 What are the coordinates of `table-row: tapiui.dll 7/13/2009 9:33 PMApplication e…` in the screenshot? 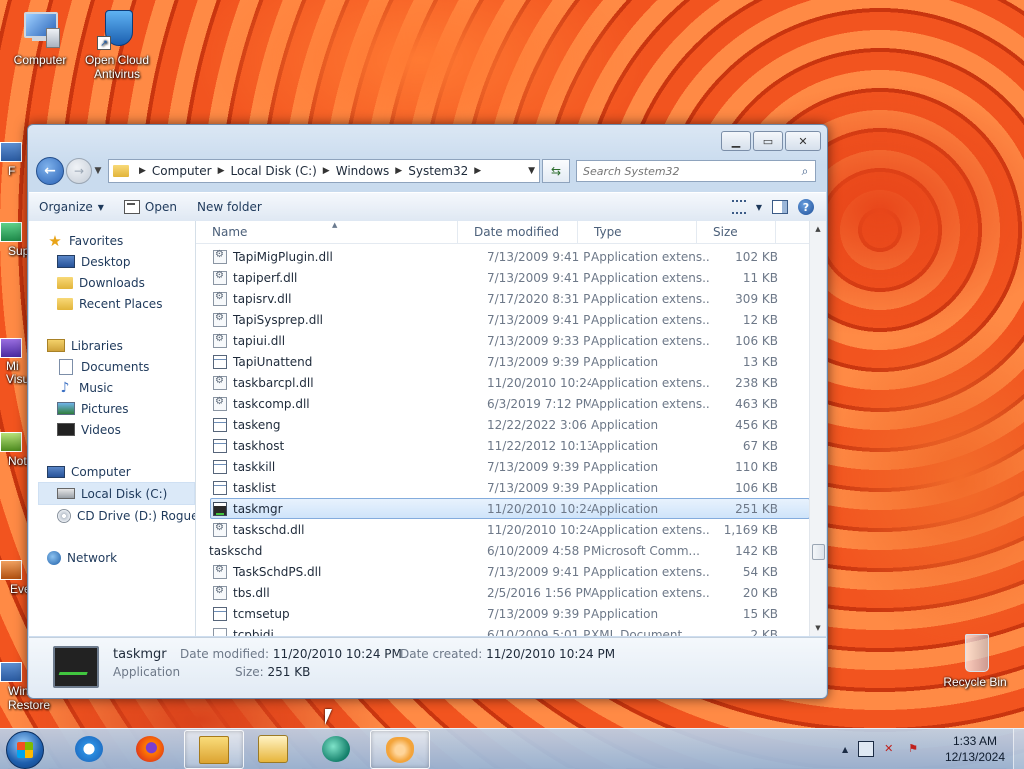 It's located at (510, 340).